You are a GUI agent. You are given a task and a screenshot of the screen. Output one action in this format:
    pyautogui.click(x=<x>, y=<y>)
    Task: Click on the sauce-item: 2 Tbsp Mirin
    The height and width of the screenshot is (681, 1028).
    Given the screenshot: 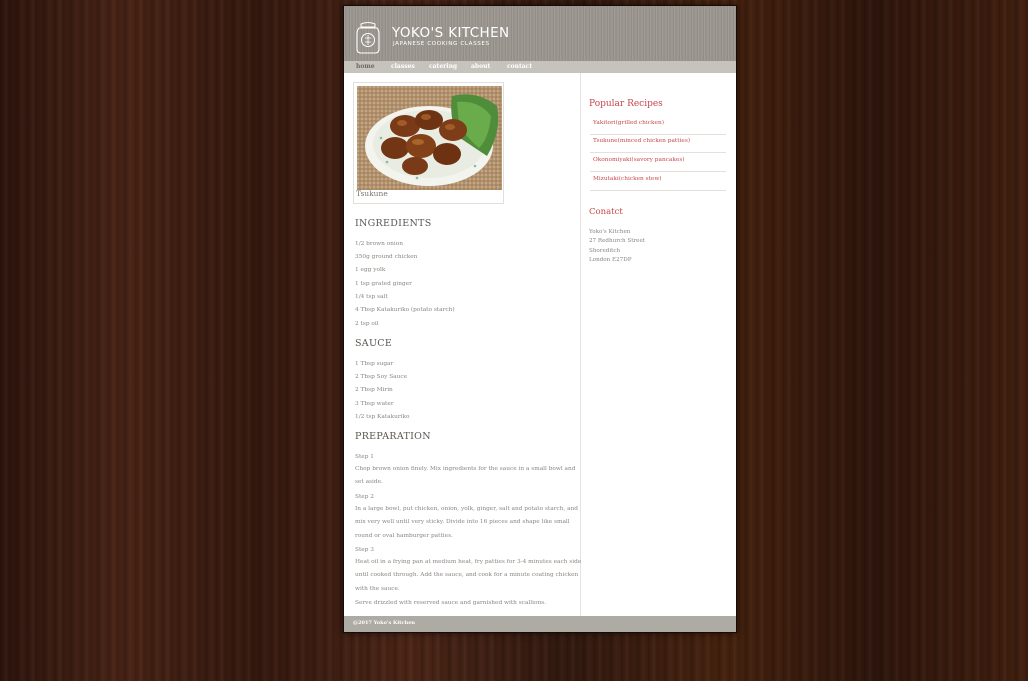 What is the action you would take?
    pyautogui.click(x=374, y=390)
    